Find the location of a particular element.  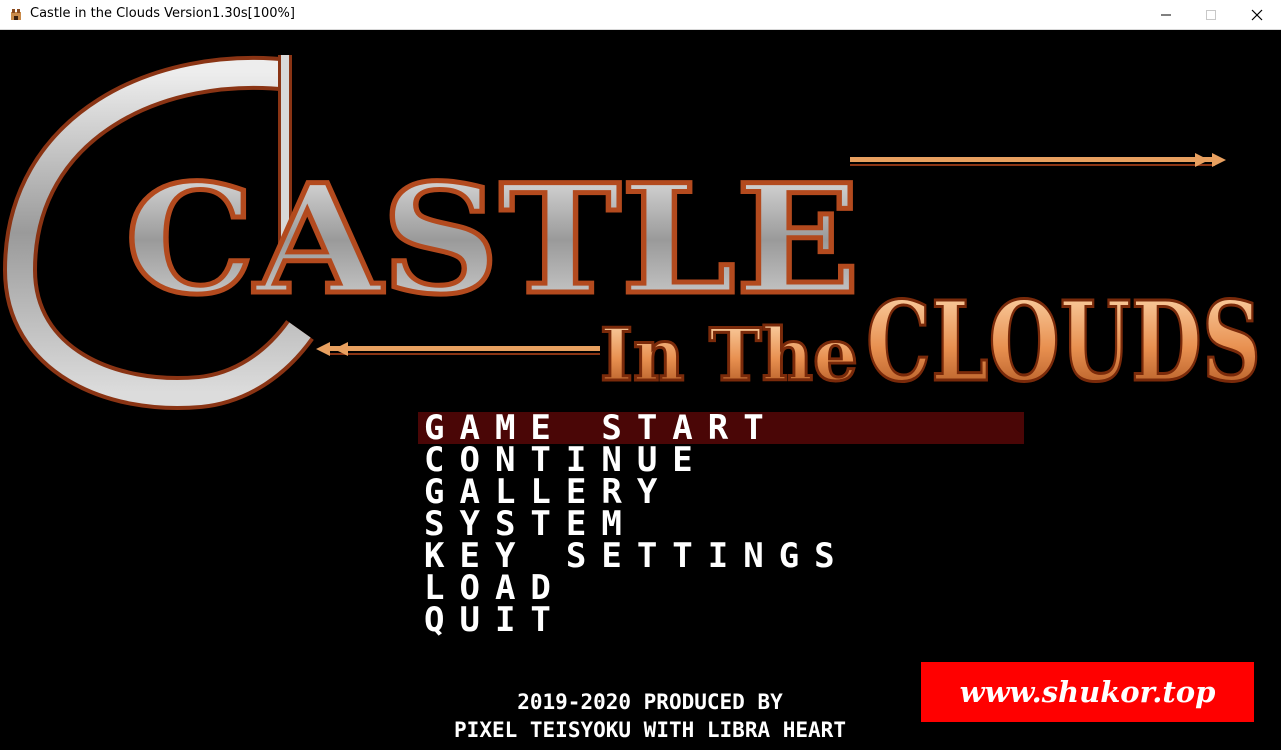

watermark-banner: www.shukor.top is located at coordinates (1087, 692).